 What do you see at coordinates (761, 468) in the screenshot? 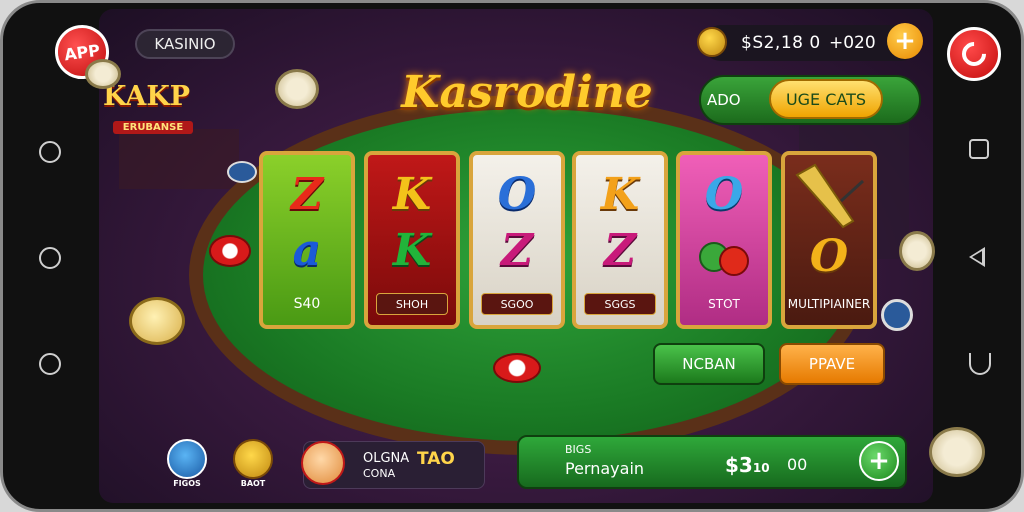
I see `bet-amount-sub: 10` at bounding box center [761, 468].